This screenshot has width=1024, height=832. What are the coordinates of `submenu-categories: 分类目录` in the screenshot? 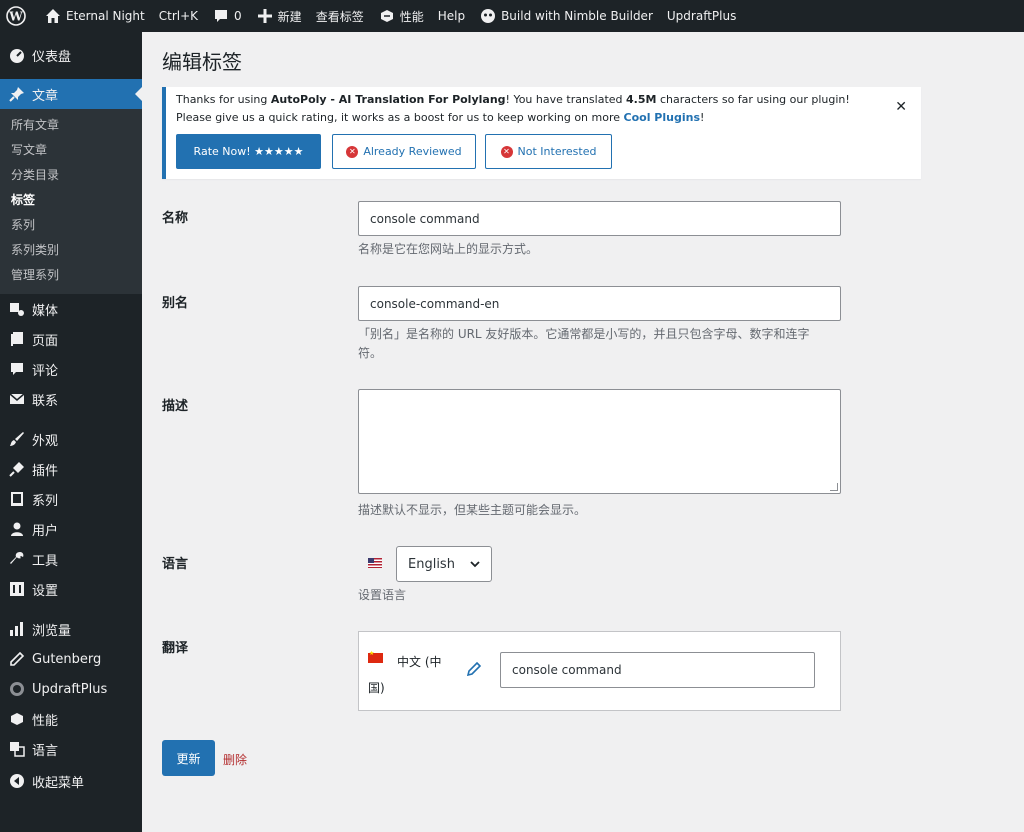 It's located at (71, 175).